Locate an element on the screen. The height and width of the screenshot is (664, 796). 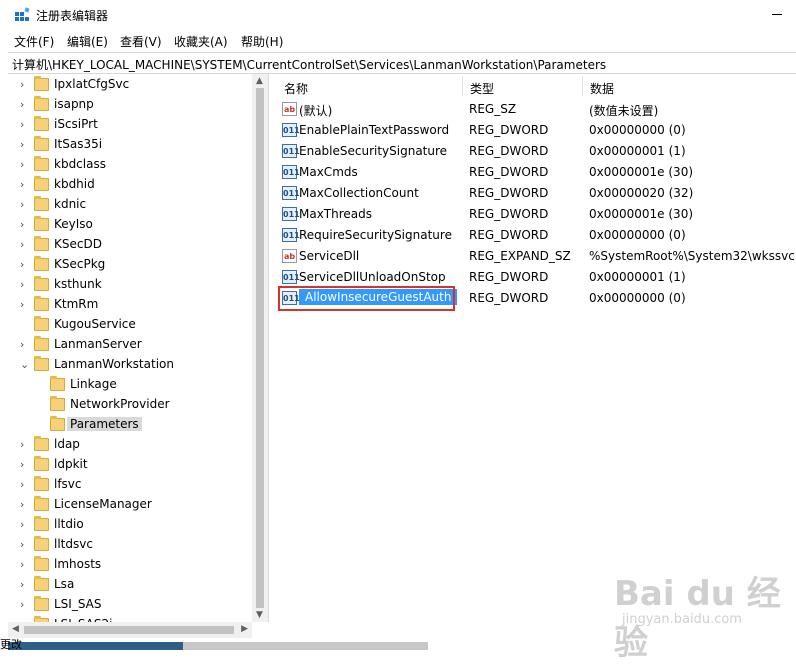
tree-horizontal-scrollbar: ◀ ▶ is located at coordinates (130, 630).